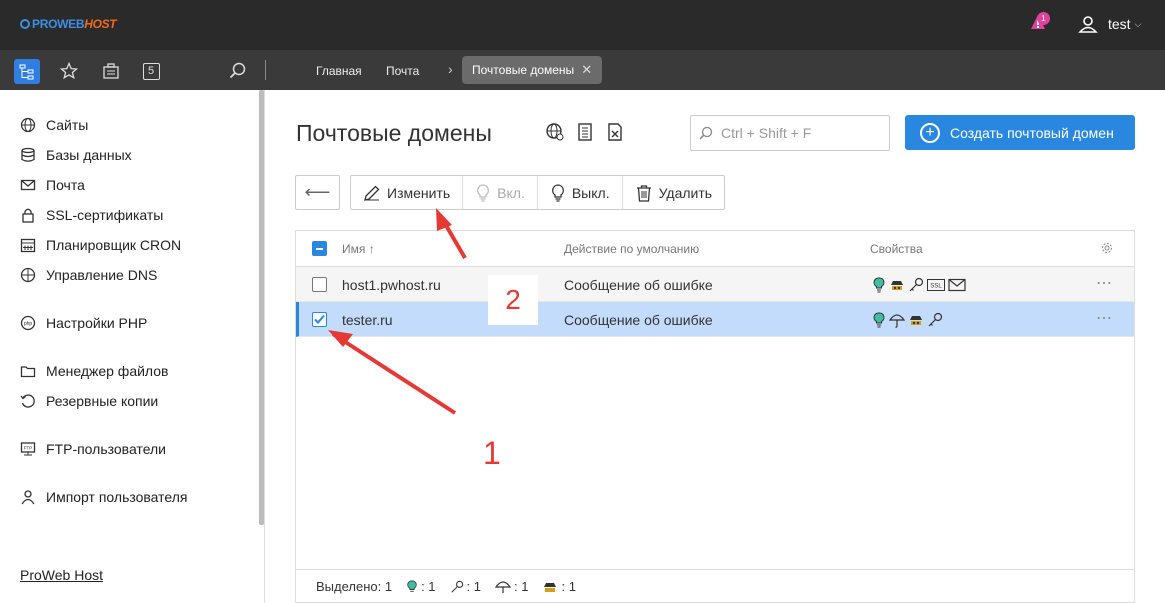 This screenshot has height=603, width=1165. Describe the element at coordinates (102, 275) in the screenshot. I see `sidebar-item-label: Управление DNS` at that location.